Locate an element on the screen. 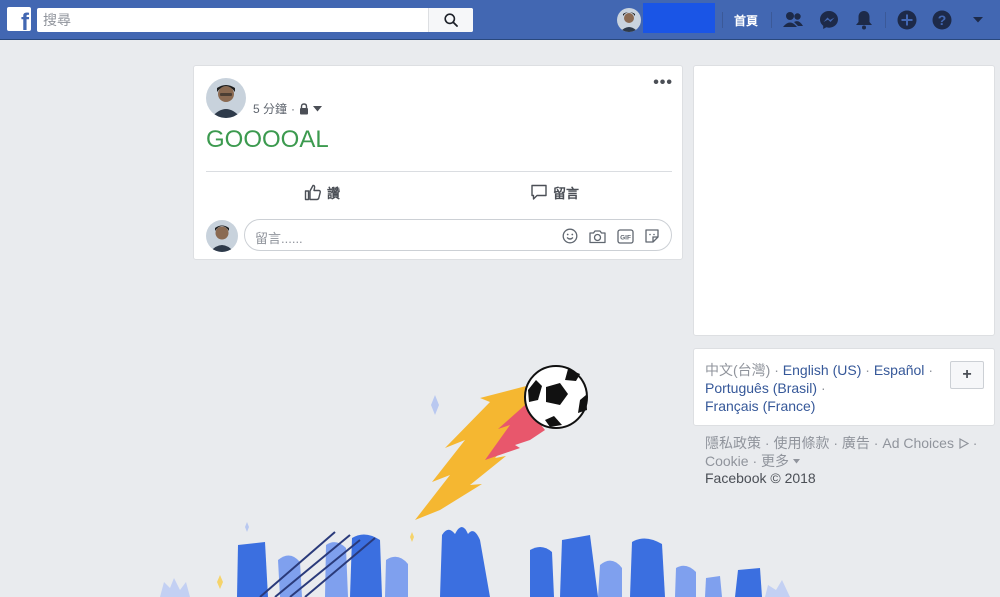 The width and height of the screenshot is (1000, 597). comment-box: 留言...... GIF is located at coordinates (458, 235).